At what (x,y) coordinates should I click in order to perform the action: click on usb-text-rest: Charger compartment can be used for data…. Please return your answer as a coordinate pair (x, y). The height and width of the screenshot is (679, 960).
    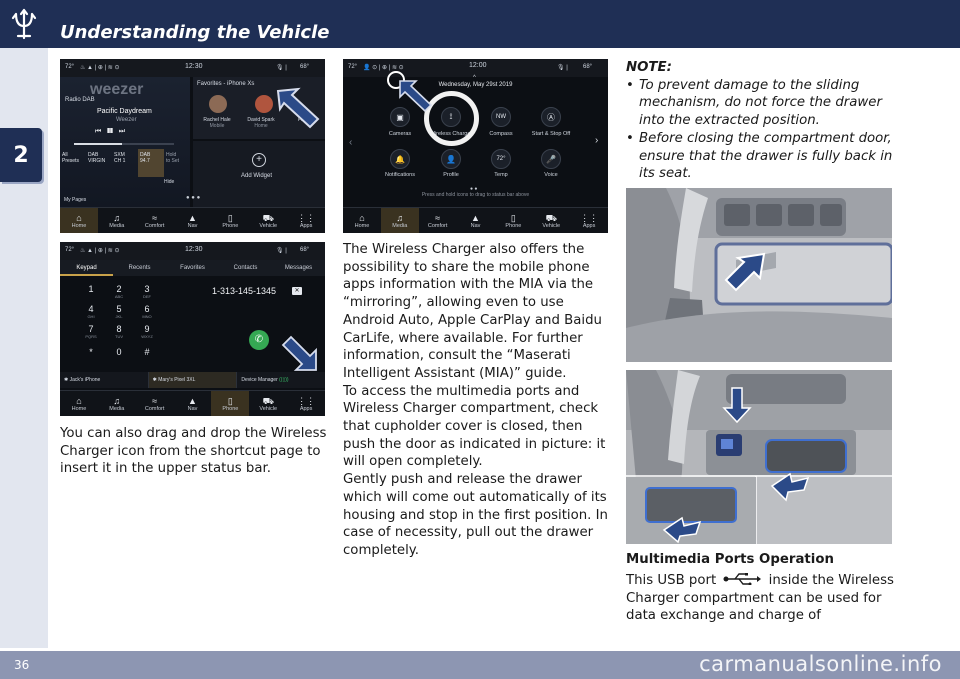
    Looking at the image, I should click on (754, 607).